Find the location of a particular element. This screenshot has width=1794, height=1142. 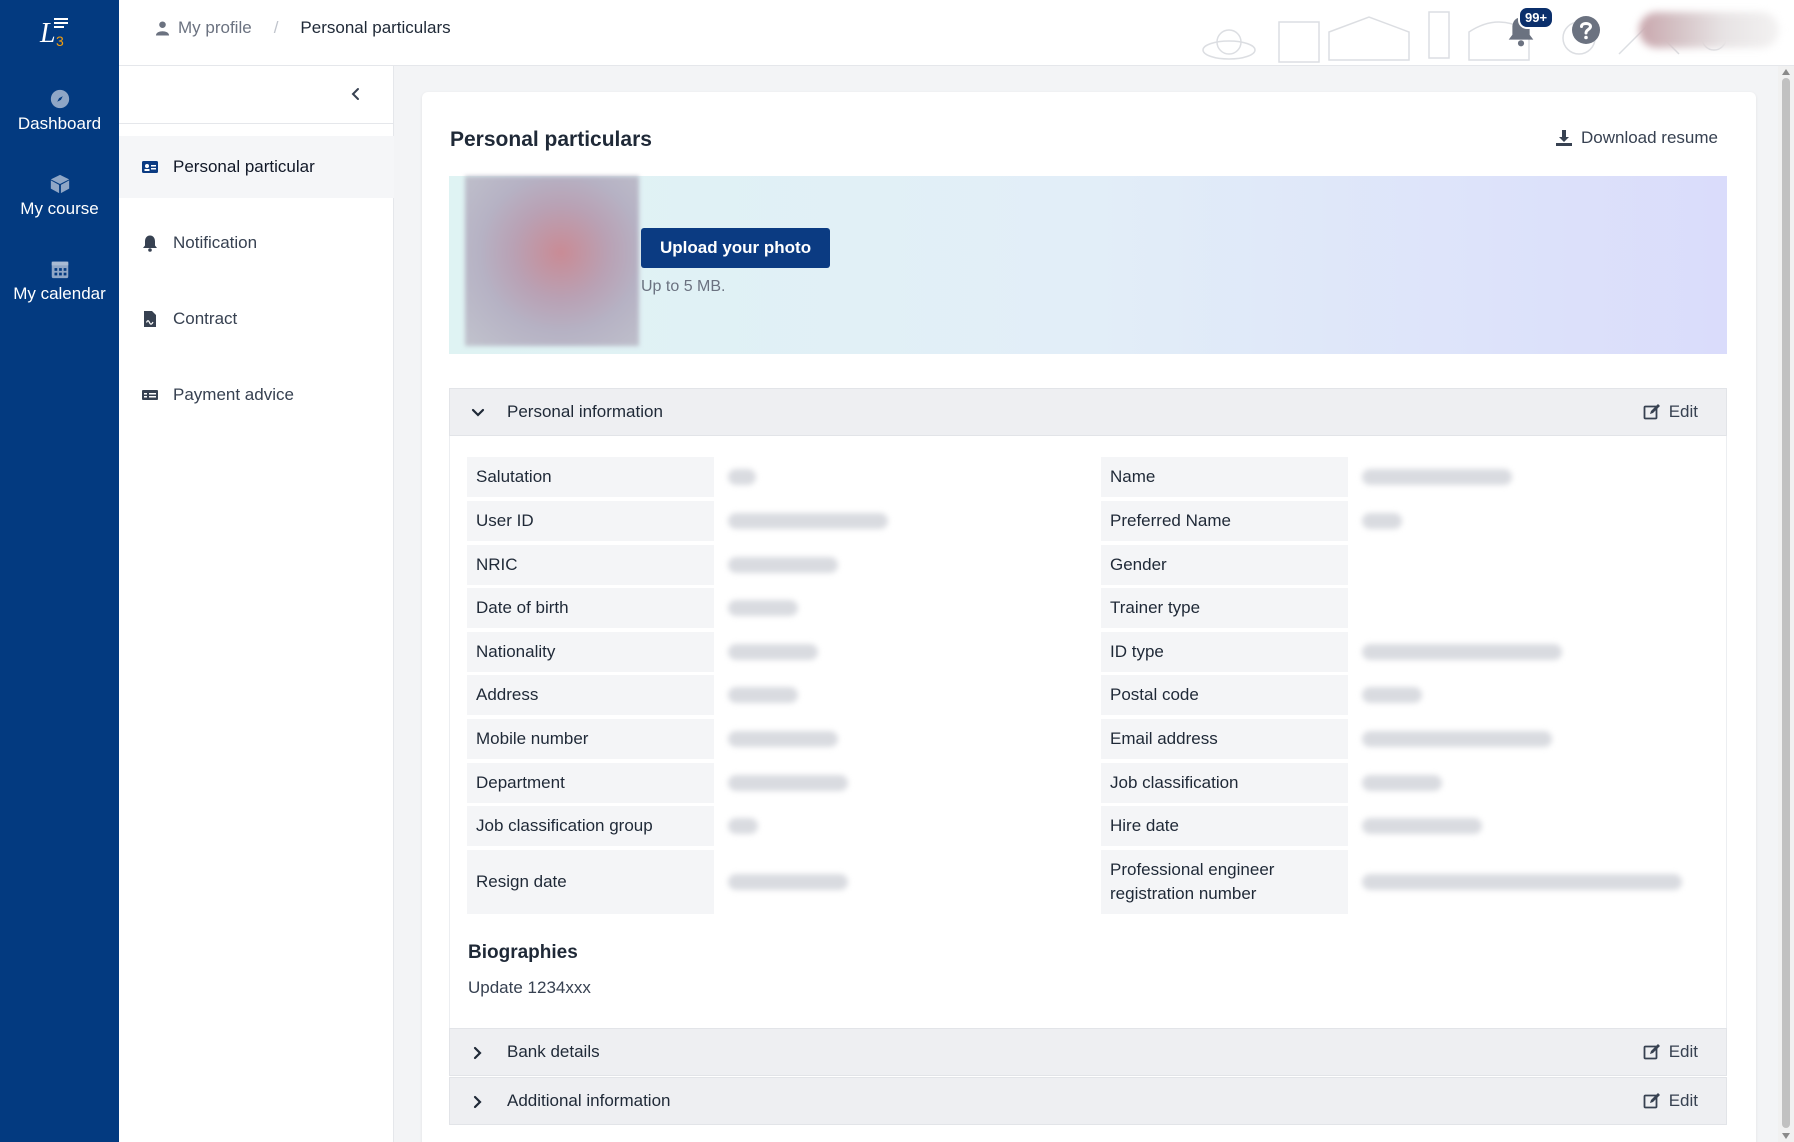

info-row: Date of birth is located at coordinates (780, 608).